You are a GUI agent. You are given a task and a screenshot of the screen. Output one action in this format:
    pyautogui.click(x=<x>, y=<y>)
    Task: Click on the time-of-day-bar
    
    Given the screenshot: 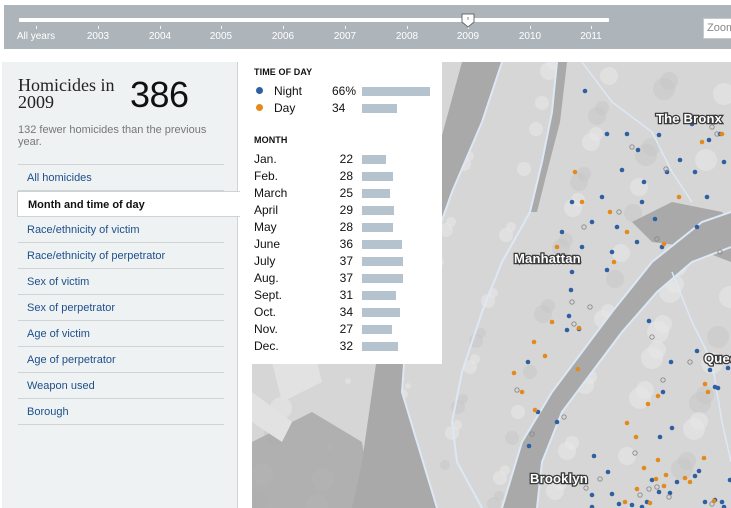 What is the action you would take?
    pyautogui.click(x=396, y=91)
    